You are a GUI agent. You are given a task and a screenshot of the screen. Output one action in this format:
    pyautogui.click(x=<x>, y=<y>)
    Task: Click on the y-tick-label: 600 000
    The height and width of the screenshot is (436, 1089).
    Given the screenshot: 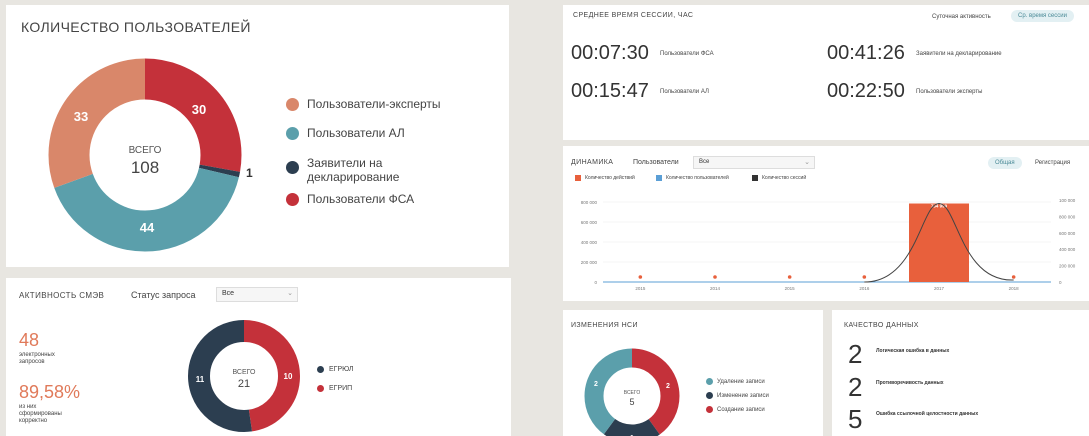 What is the action you would take?
    pyautogui.click(x=589, y=222)
    